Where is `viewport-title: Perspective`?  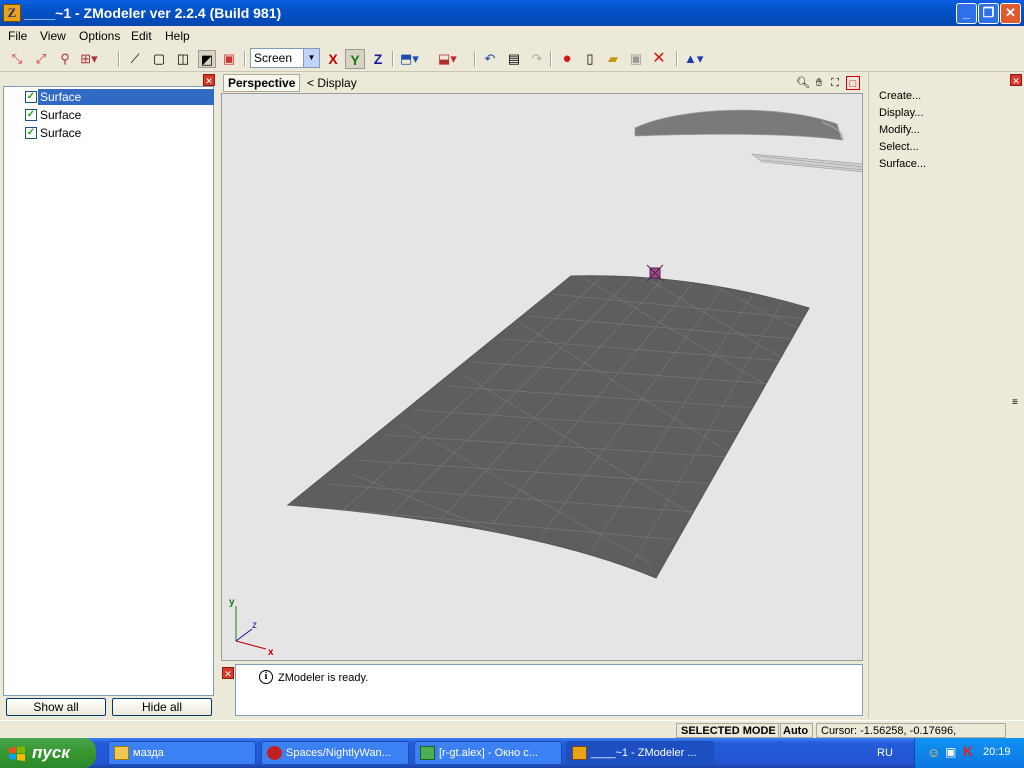
viewport-title: Perspective is located at coordinates (262, 83).